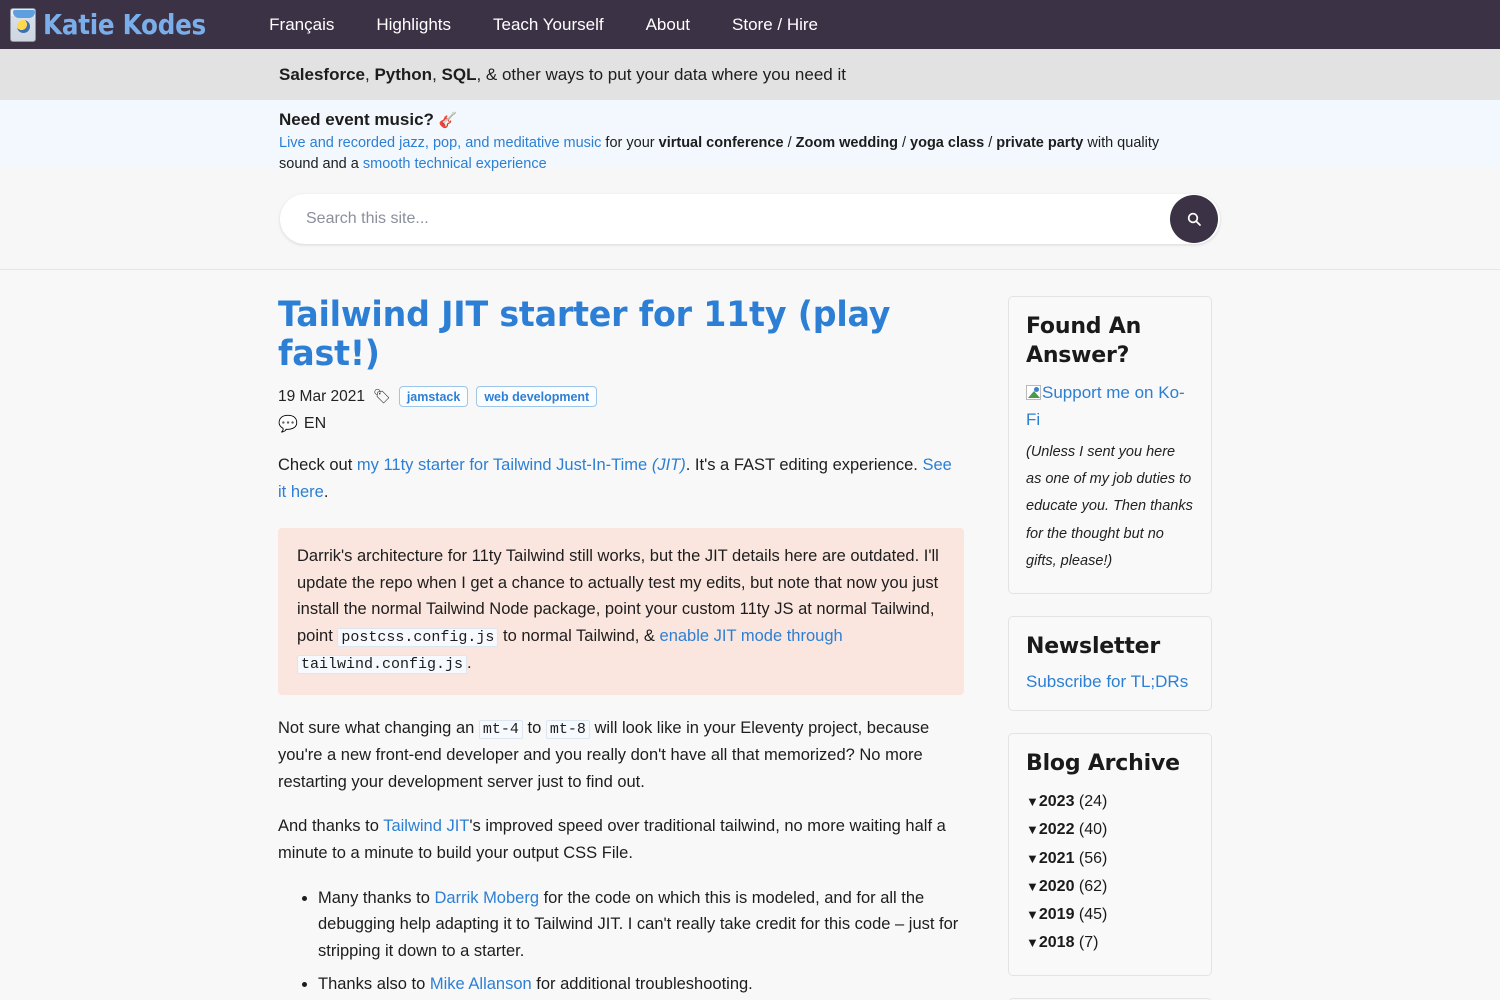 The width and height of the screenshot is (1500, 1000). Describe the element at coordinates (1056, 858) in the screenshot. I see `archive-year-label: 2021` at that location.